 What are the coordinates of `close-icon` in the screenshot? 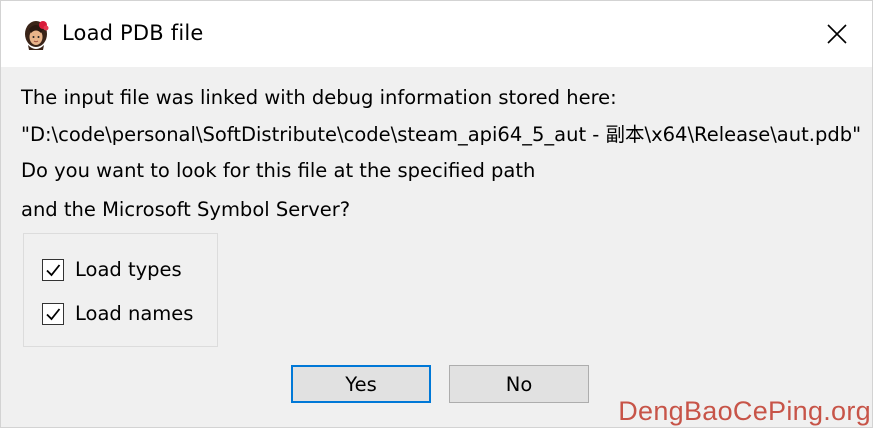 It's located at (837, 34).